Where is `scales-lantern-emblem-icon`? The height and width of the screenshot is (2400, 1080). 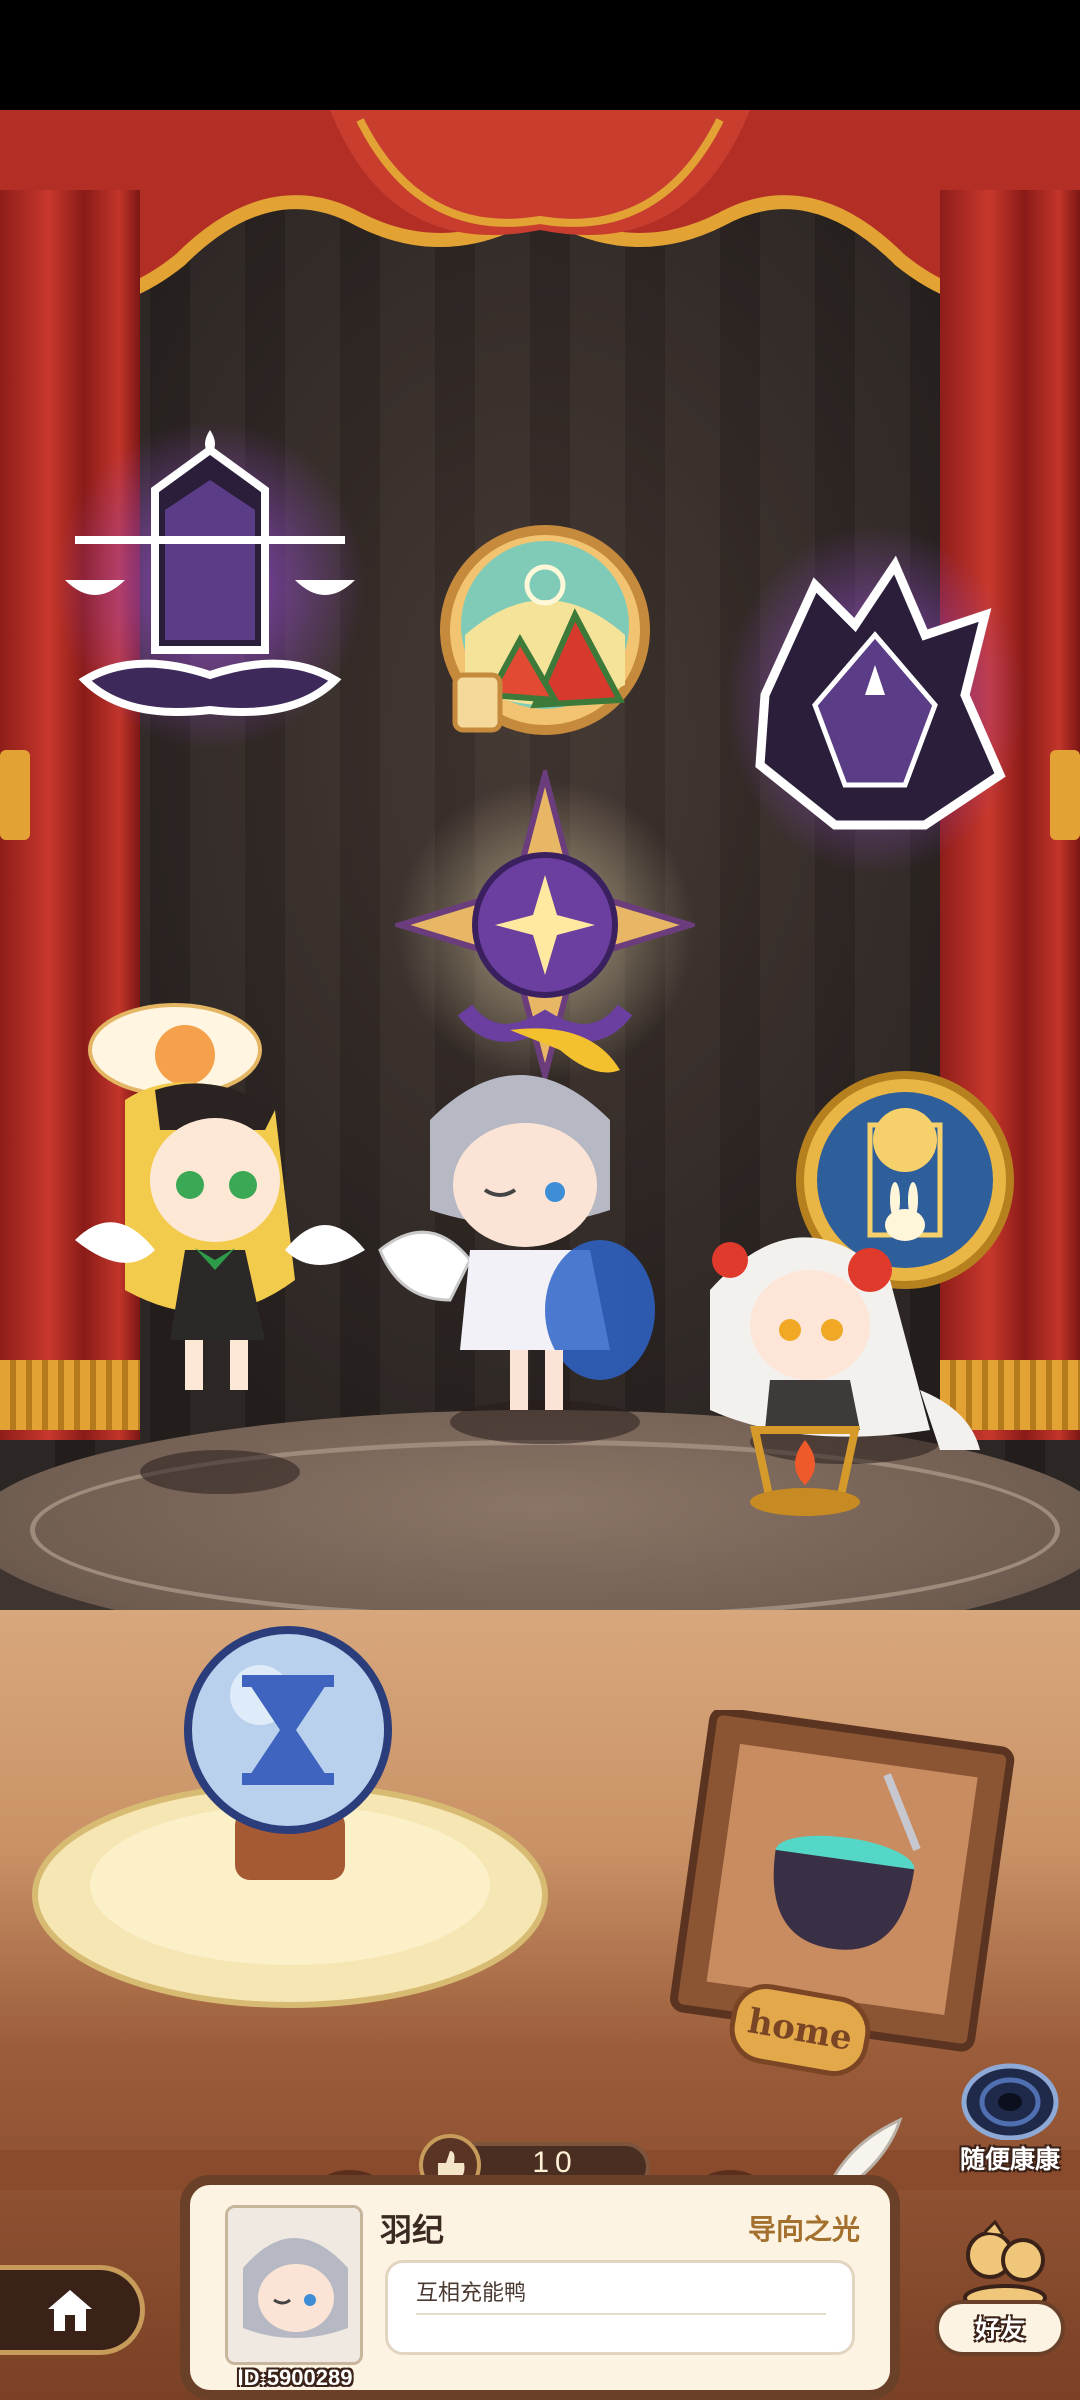 scales-lantern-emblem-icon is located at coordinates (210, 585).